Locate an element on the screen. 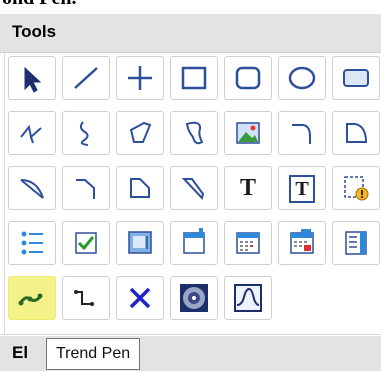 This screenshot has width=381, height=371. tool-date-picker is located at coordinates (302, 243).